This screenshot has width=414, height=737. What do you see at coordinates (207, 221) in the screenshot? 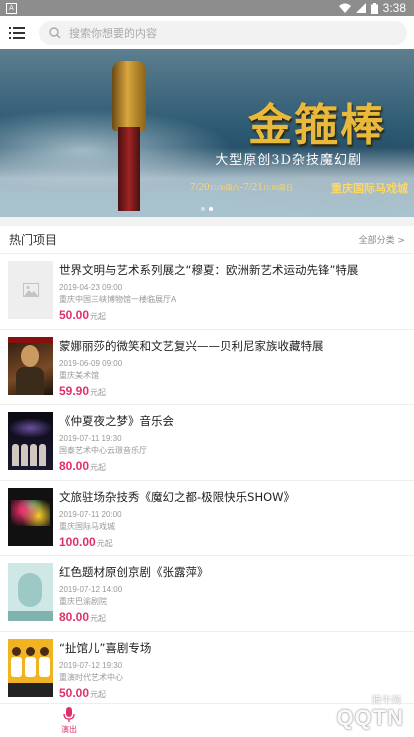
I see `section-divider` at bounding box center [207, 221].